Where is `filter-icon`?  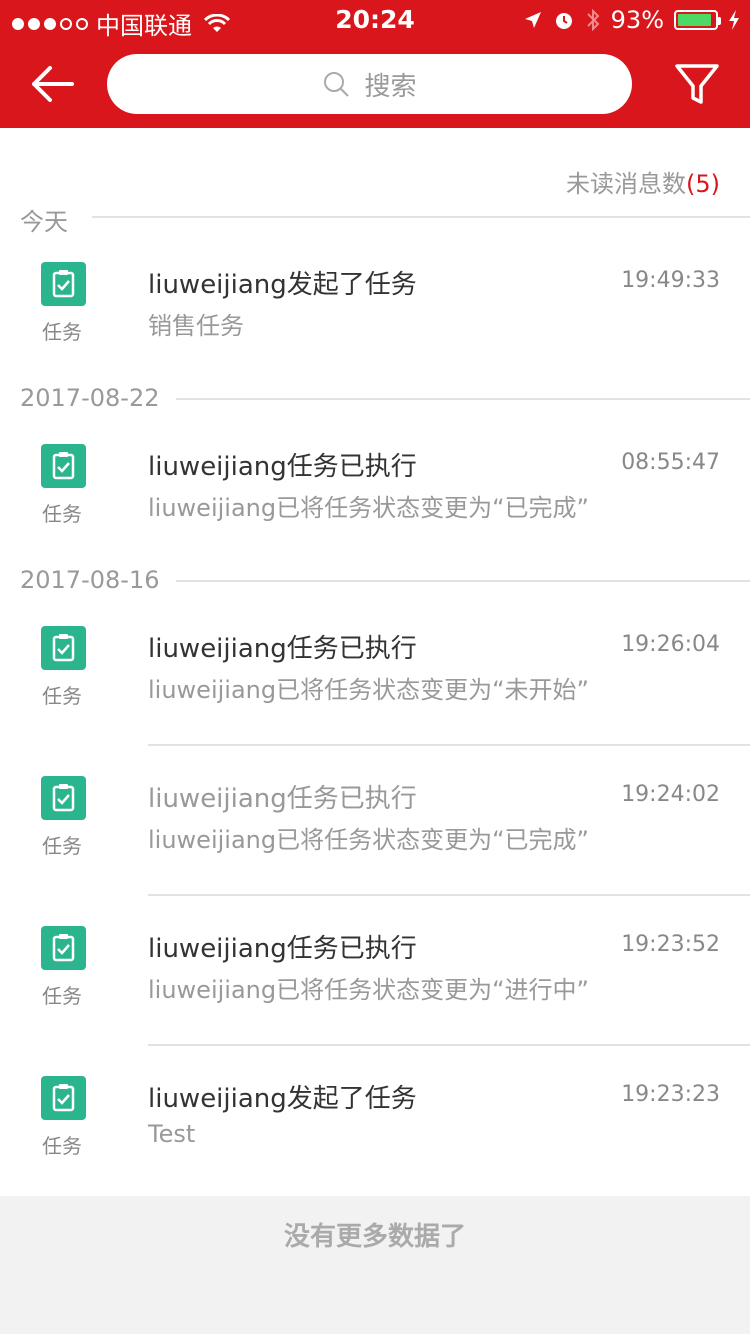
filter-icon is located at coordinates (697, 85).